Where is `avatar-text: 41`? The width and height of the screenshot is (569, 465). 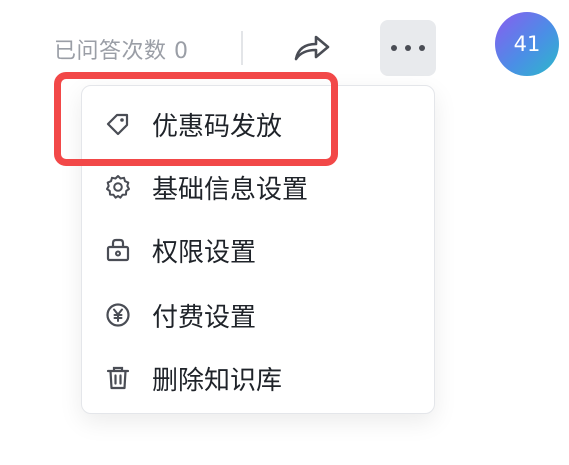 avatar-text: 41 is located at coordinates (527, 44).